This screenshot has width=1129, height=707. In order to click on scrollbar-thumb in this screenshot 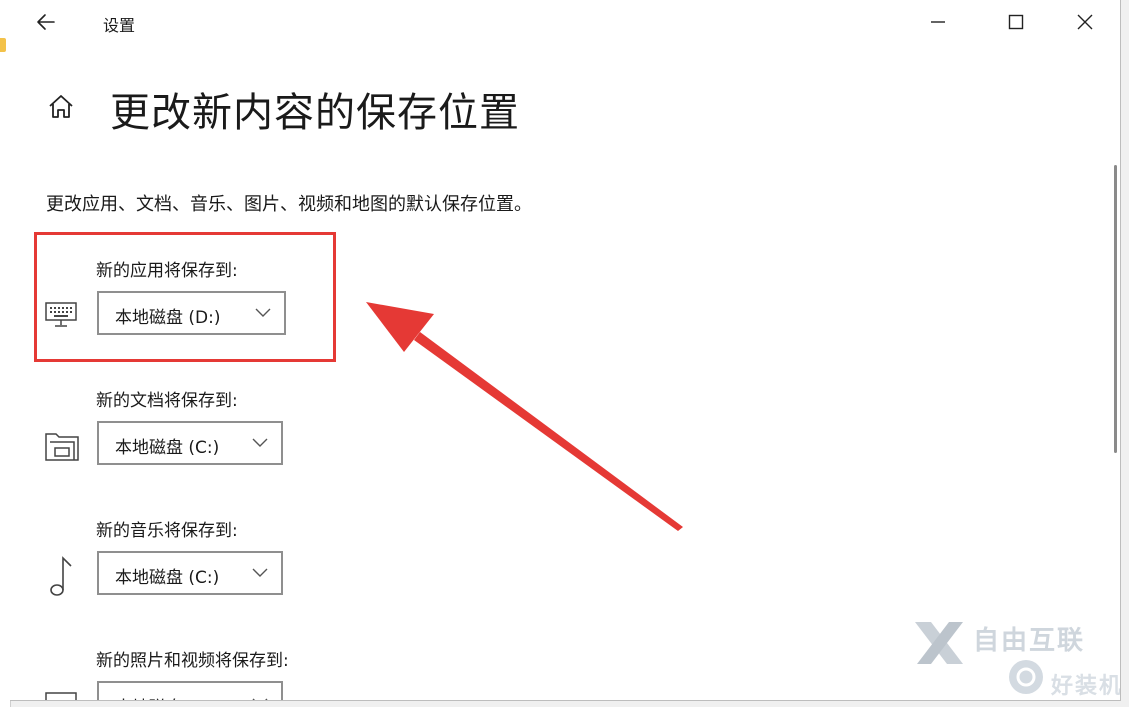, I will do `click(1115, 309)`.